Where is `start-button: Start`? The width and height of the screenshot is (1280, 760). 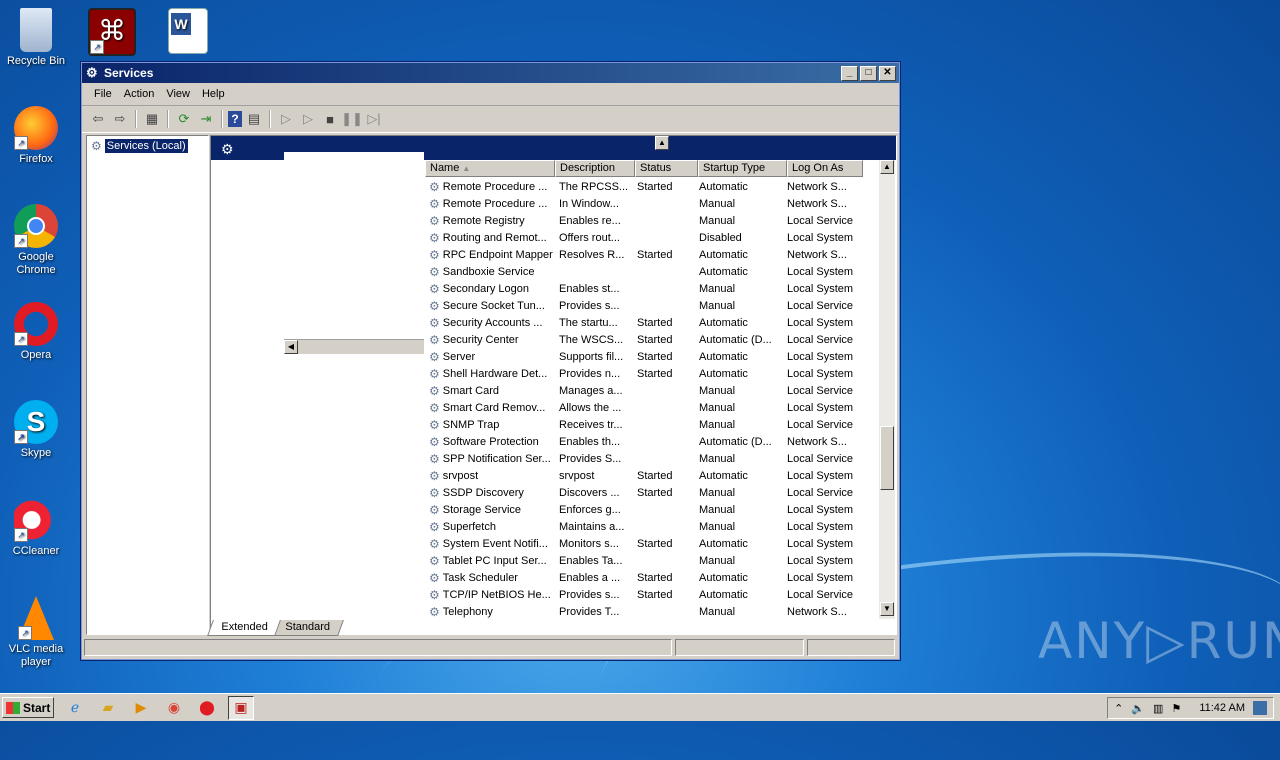
start-button: Start is located at coordinates (28, 707).